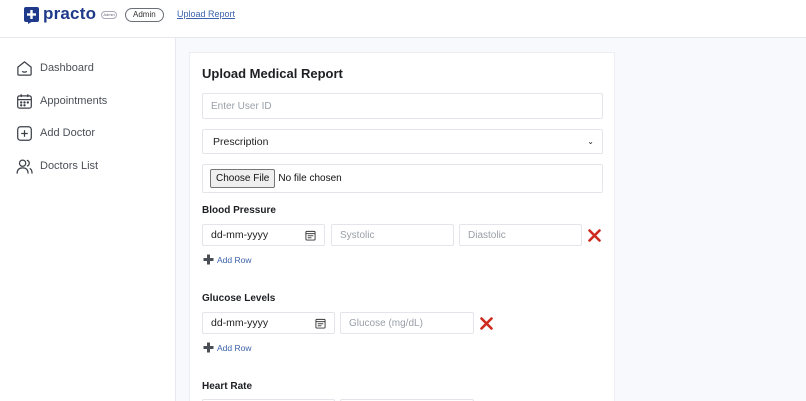  Describe the element at coordinates (24, 133) in the screenshot. I see `plus-square-icon` at that location.